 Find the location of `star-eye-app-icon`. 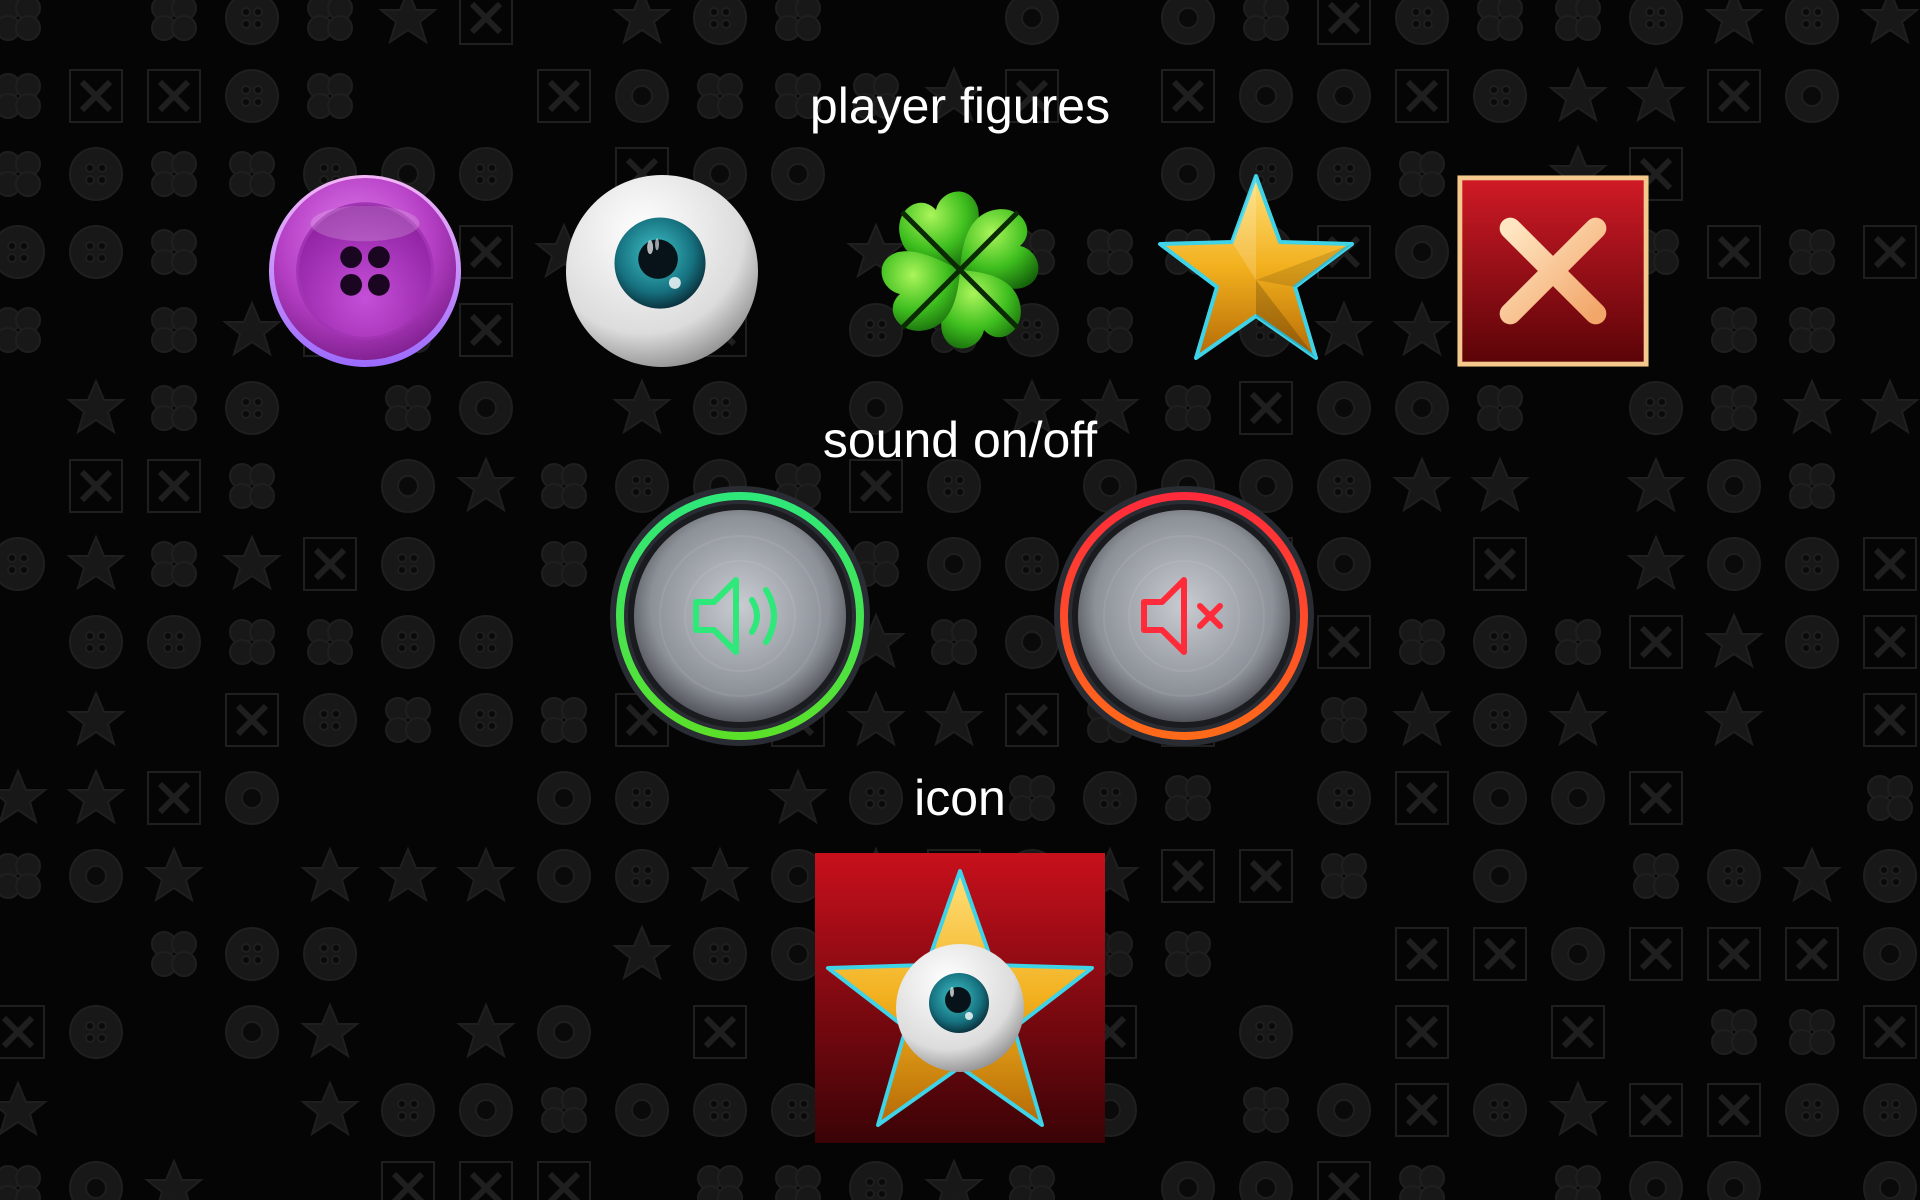

star-eye-app-icon is located at coordinates (960, 998).